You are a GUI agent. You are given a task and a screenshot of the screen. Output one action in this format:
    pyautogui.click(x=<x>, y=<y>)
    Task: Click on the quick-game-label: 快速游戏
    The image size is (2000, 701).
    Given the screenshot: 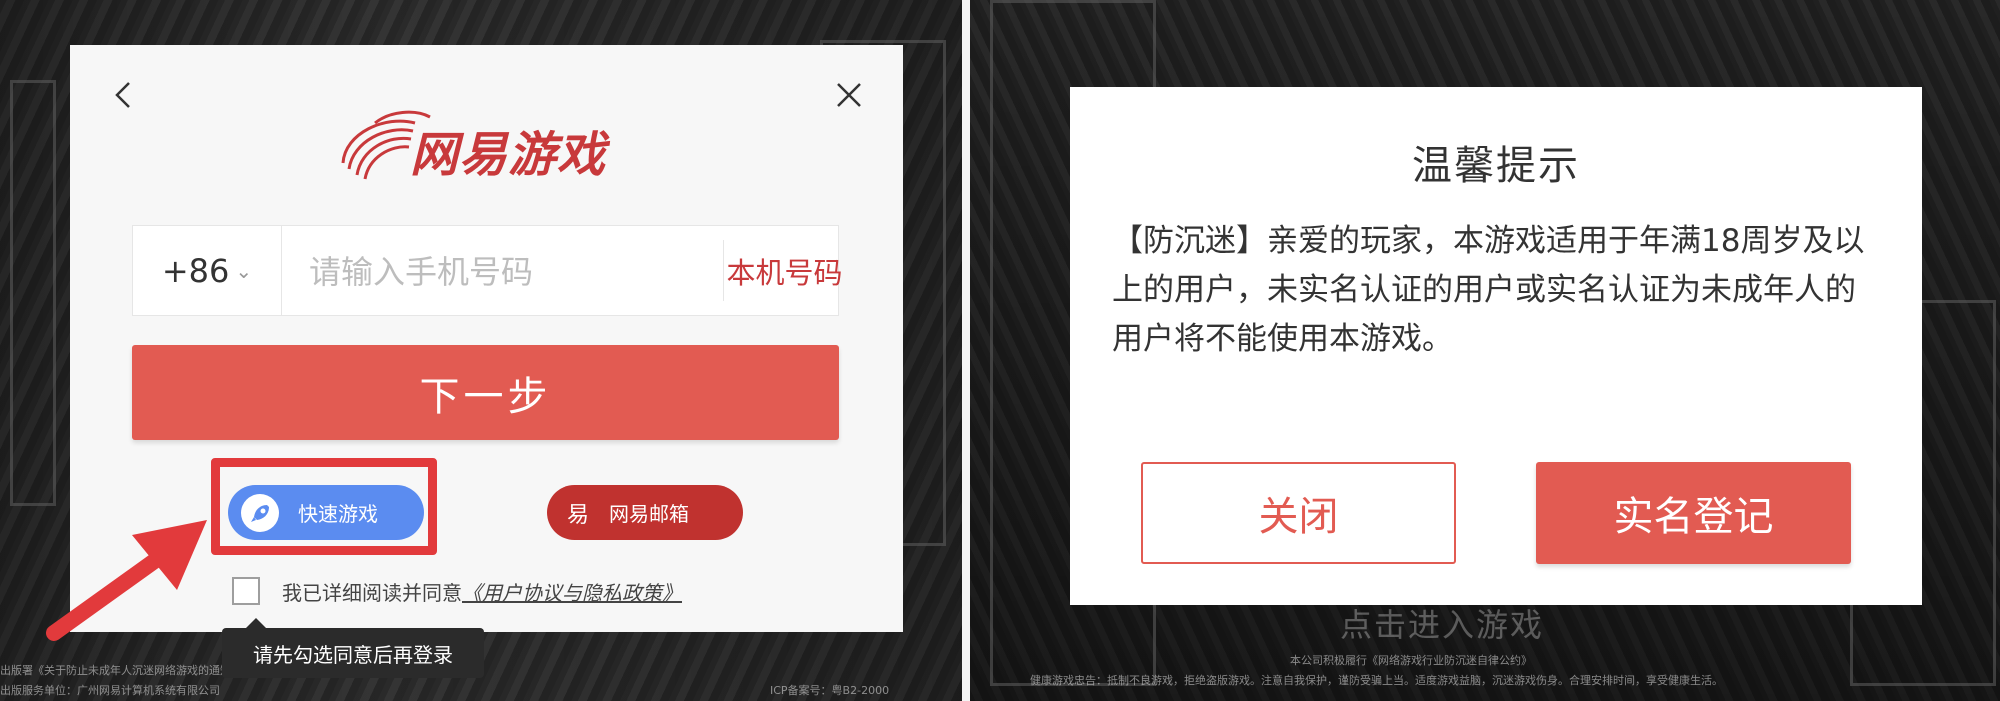 What is the action you would take?
    pyautogui.click(x=338, y=514)
    